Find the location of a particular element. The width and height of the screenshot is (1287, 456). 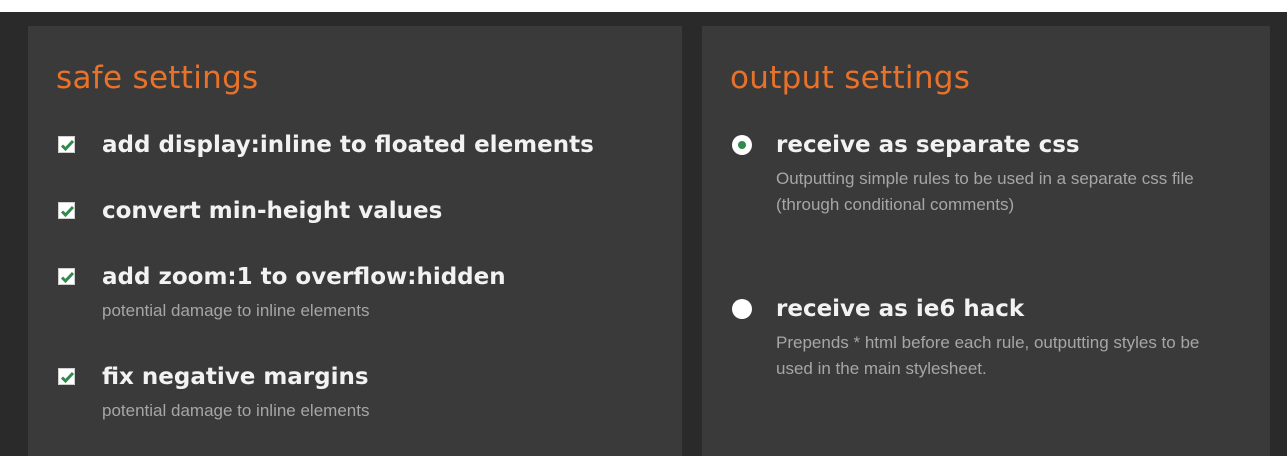

radio-unselected-icon is located at coordinates (742, 309).